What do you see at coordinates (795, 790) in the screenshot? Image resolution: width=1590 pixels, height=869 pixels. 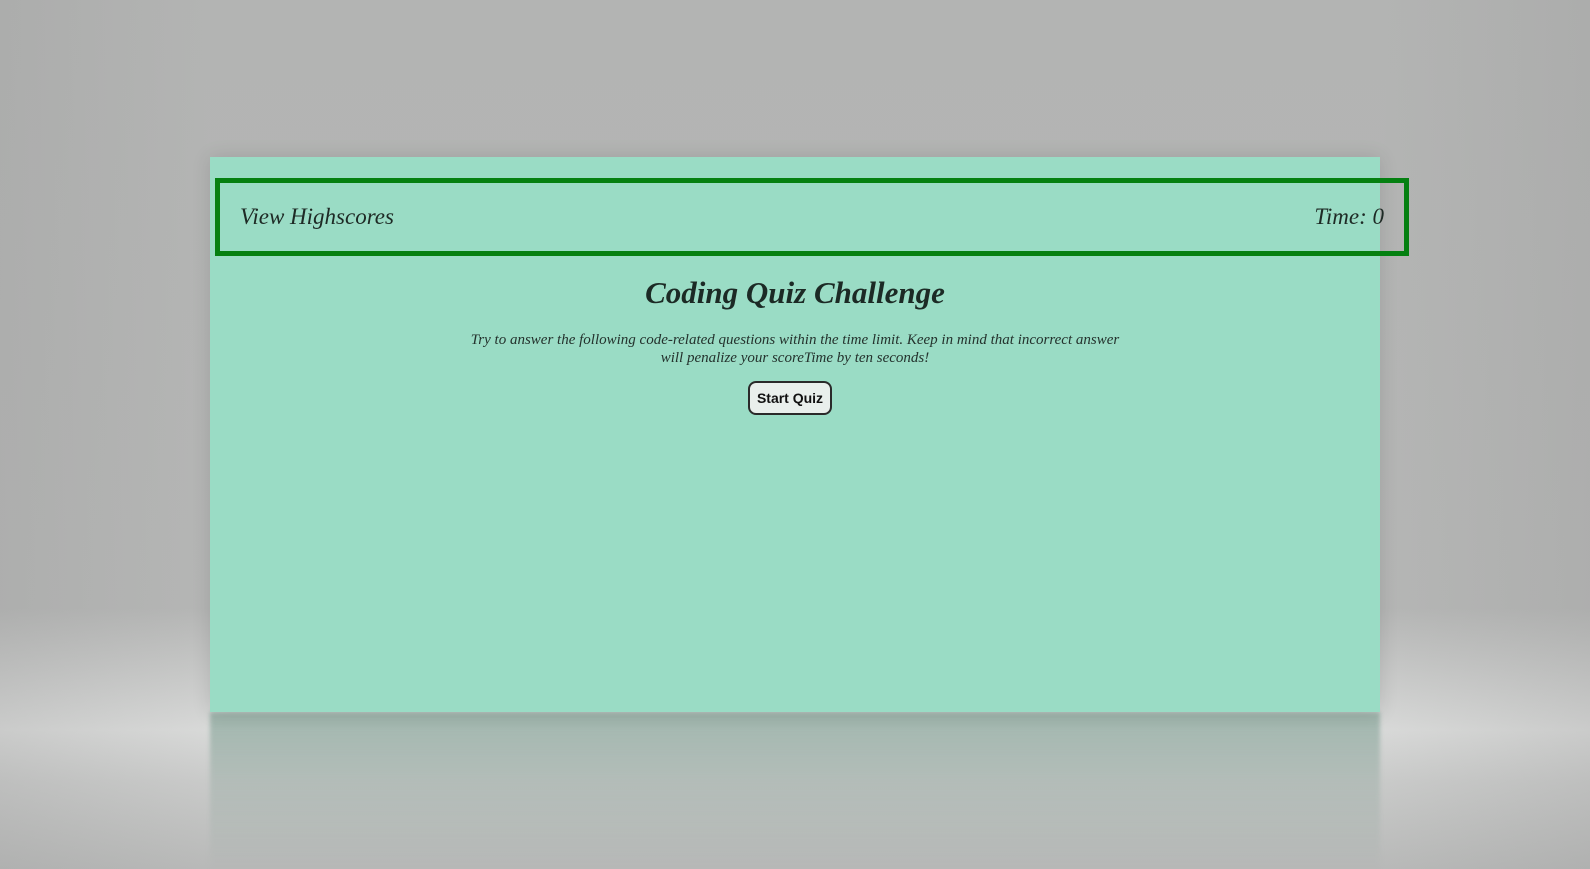 I see `page-reflection` at bounding box center [795, 790].